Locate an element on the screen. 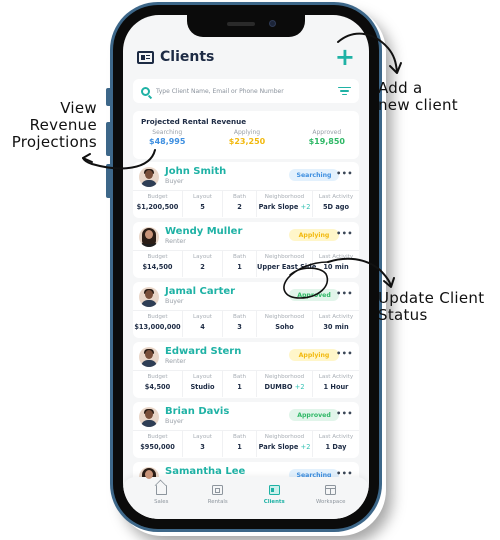  revenue-searching: Searching $48,995 is located at coordinates (167, 137).